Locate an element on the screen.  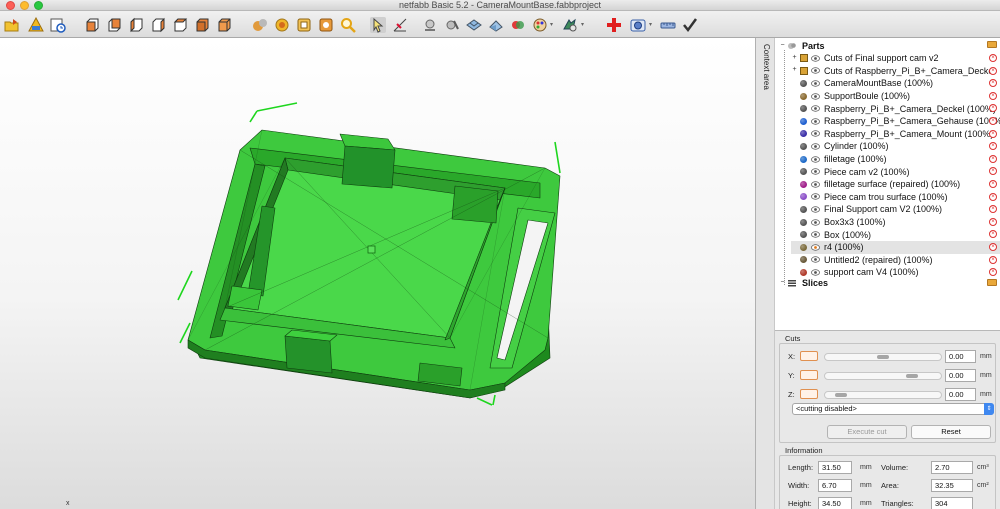
open-icon is located at coordinates (12, 25).